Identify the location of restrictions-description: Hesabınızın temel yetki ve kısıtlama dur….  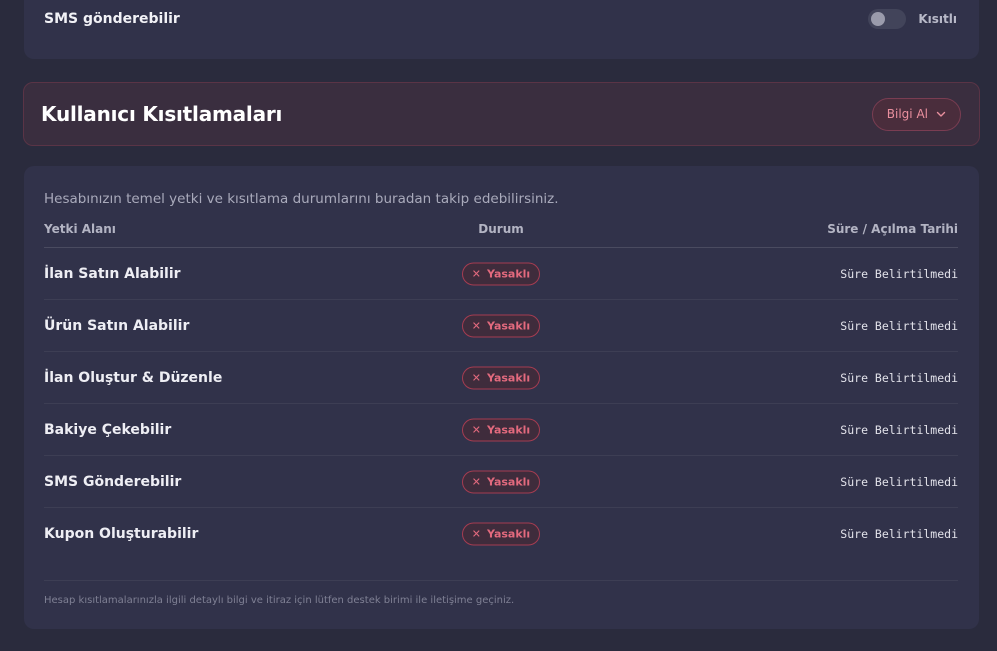
(301, 199).